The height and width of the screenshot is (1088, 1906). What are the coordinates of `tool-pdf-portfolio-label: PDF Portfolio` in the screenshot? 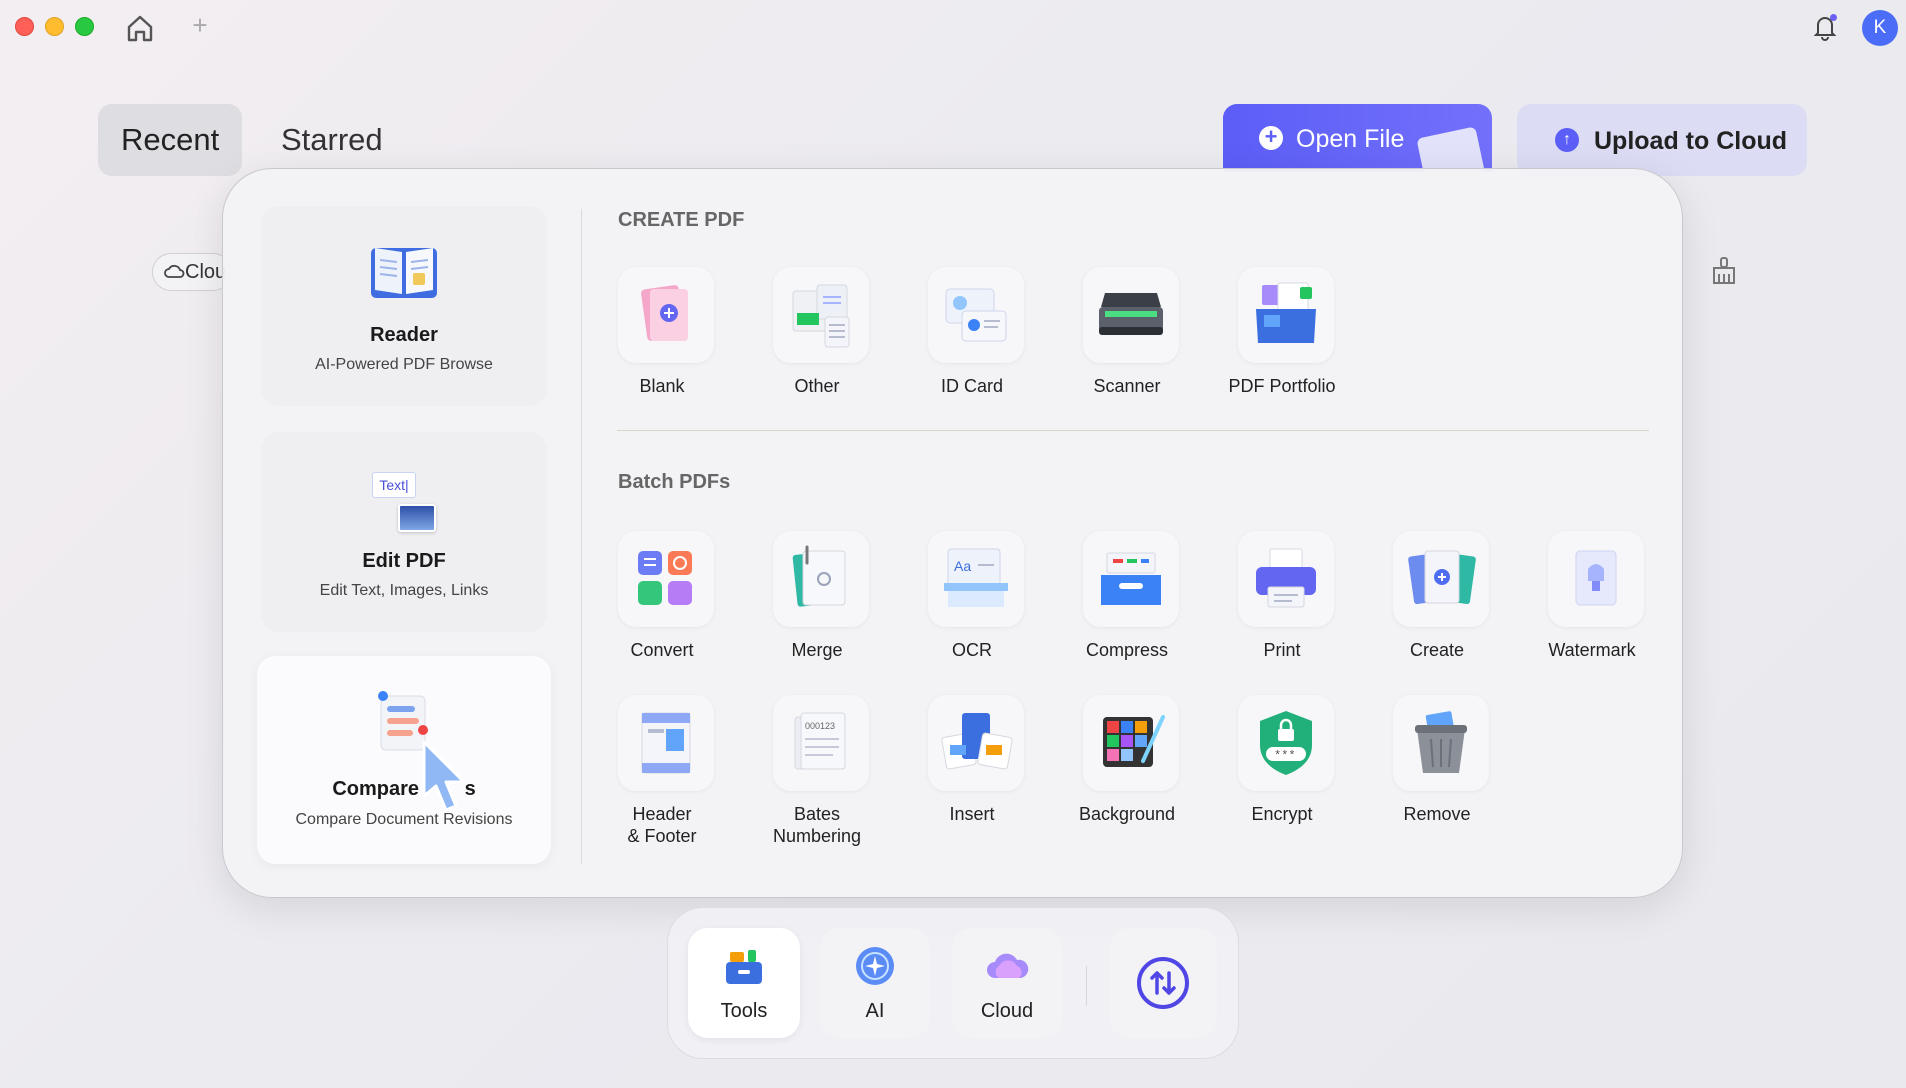 It's located at (1282, 386).